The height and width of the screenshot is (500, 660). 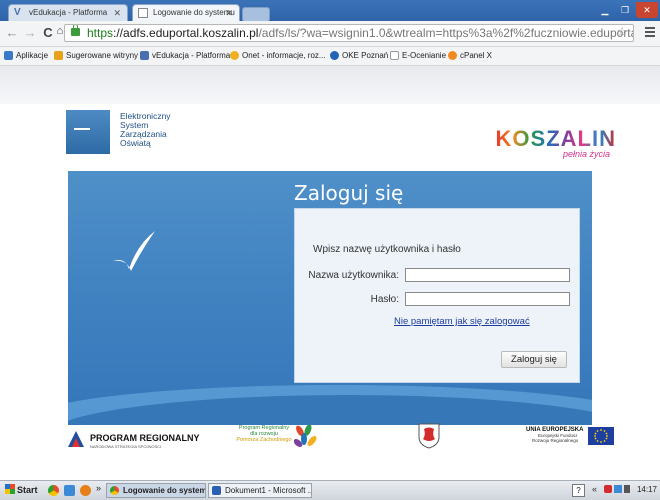 I want to click on username-input, so click(x=487, y=275).